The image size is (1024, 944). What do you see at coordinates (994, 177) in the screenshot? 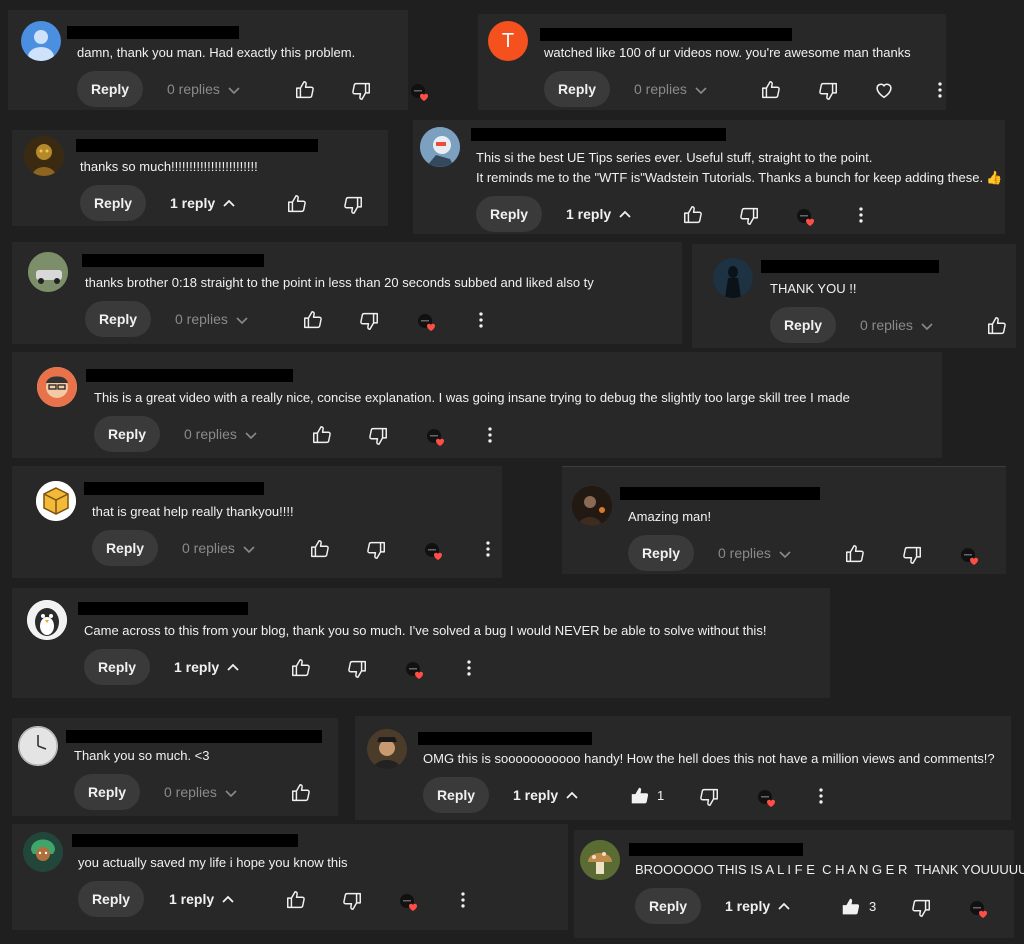
I see `thumbs-up-emoji: 👍` at bounding box center [994, 177].